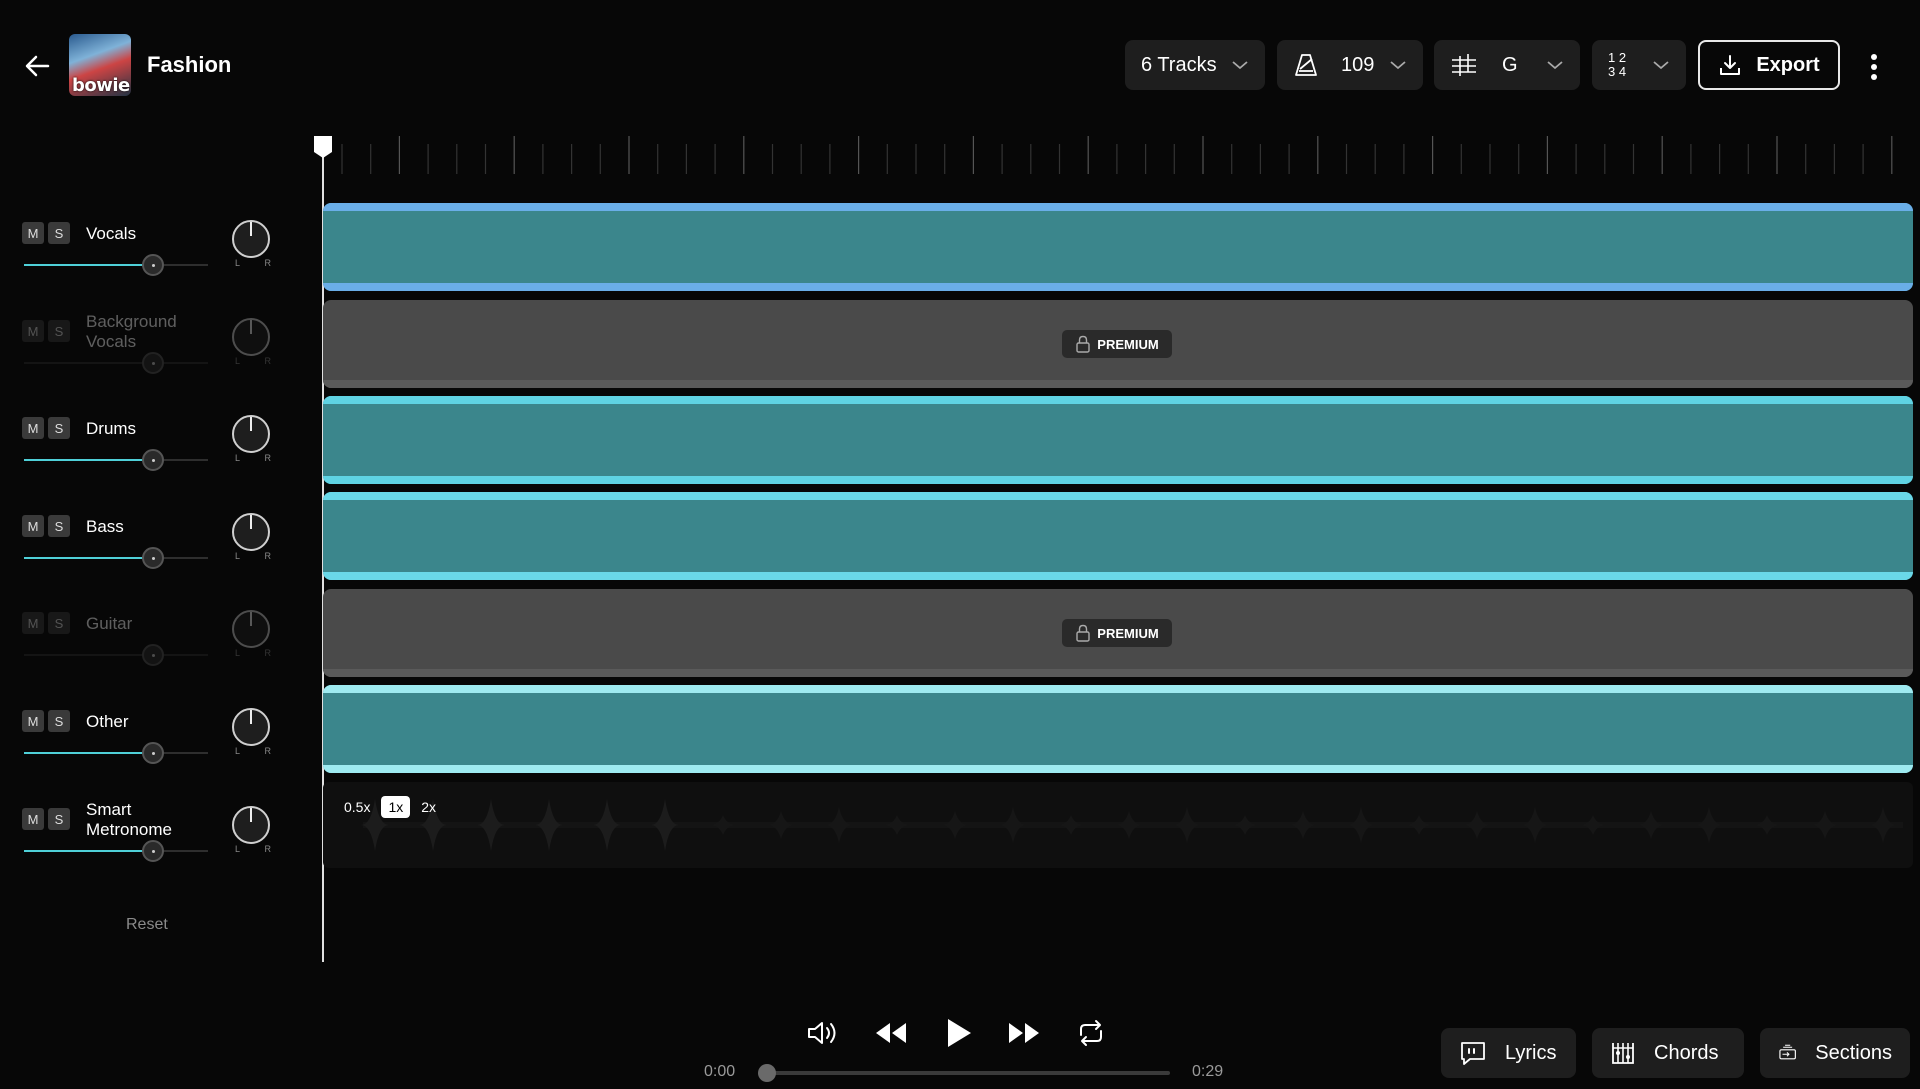 This screenshot has width=1920, height=1089. Describe the element at coordinates (147, 925) in the screenshot. I see `reset-button: Reset` at that location.